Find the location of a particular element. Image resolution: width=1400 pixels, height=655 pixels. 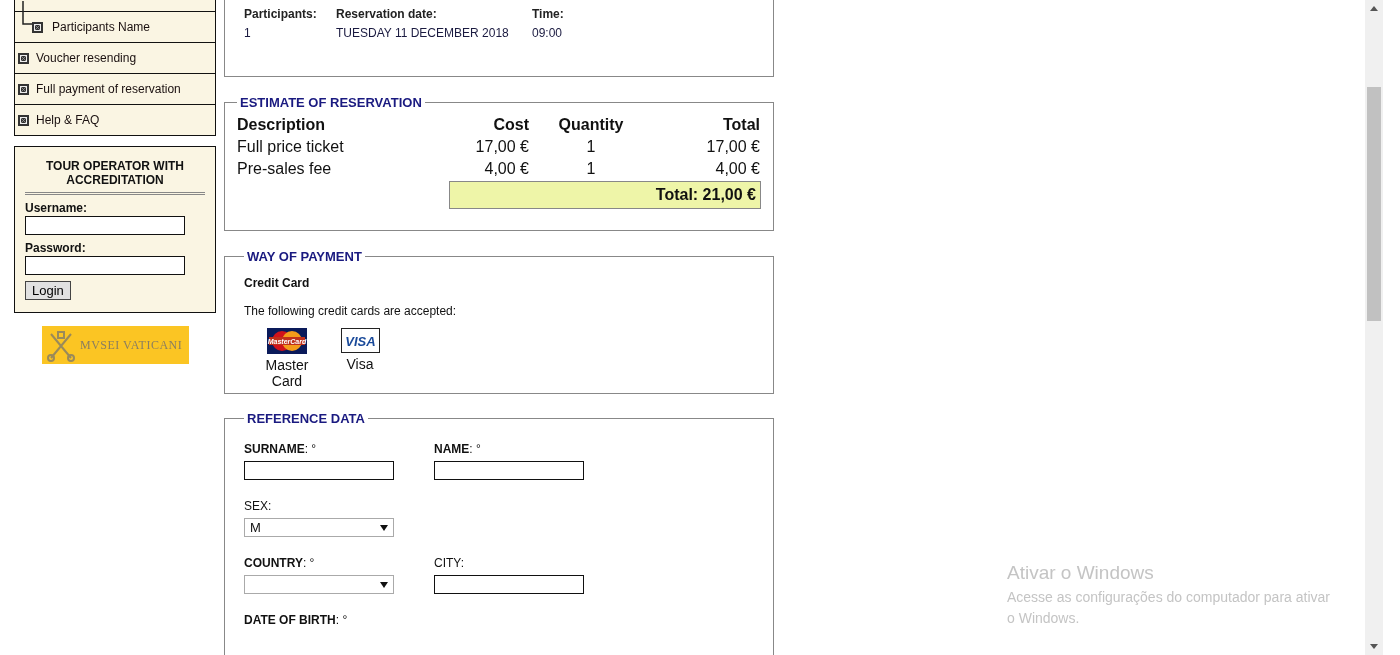

payment-note: The following credit cards are accepted: is located at coordinates (351, 311).